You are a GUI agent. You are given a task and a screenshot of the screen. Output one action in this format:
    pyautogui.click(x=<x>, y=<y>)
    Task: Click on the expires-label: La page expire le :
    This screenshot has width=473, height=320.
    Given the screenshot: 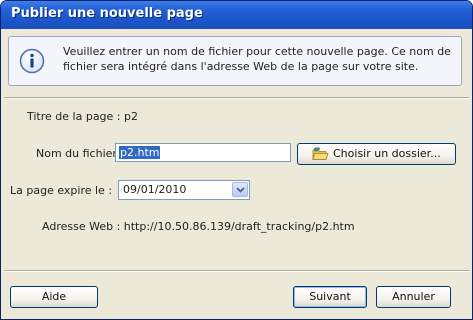 What is the action you would take?
    pyautogui.click(x=61, y=190)
    